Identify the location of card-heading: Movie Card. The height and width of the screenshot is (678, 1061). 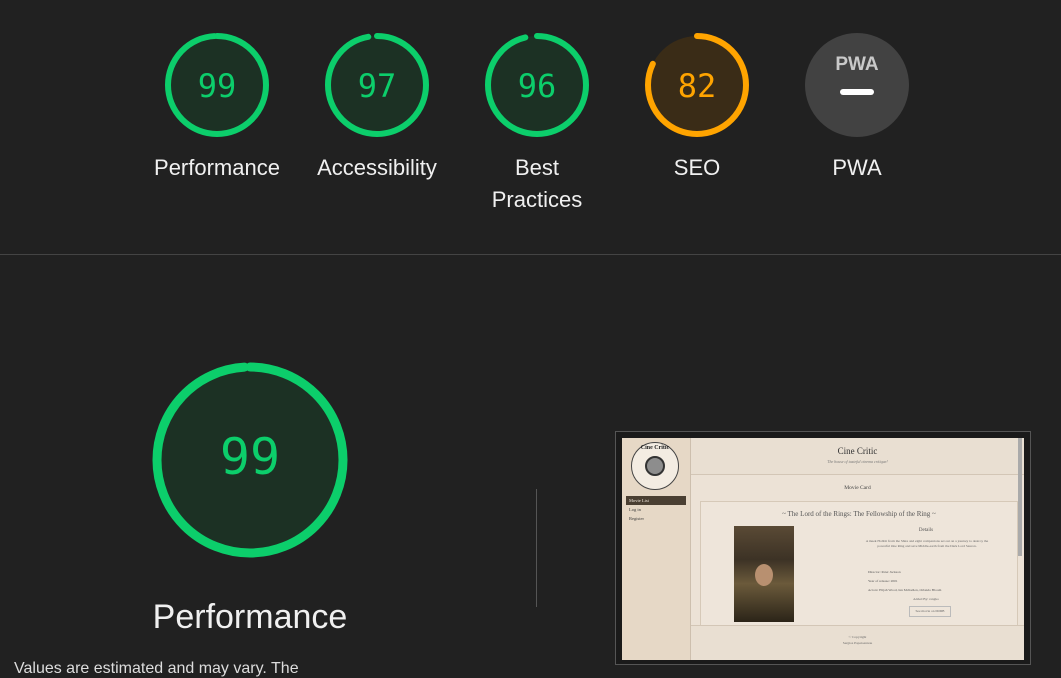
(857, 488).